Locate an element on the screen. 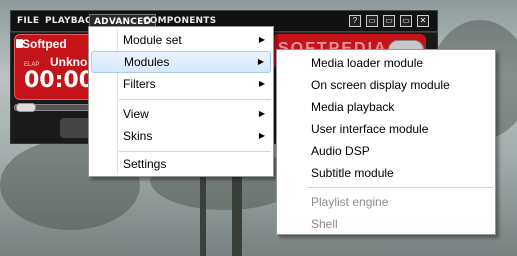  menu-item-label: Modules is located at coordinates (147, 62).